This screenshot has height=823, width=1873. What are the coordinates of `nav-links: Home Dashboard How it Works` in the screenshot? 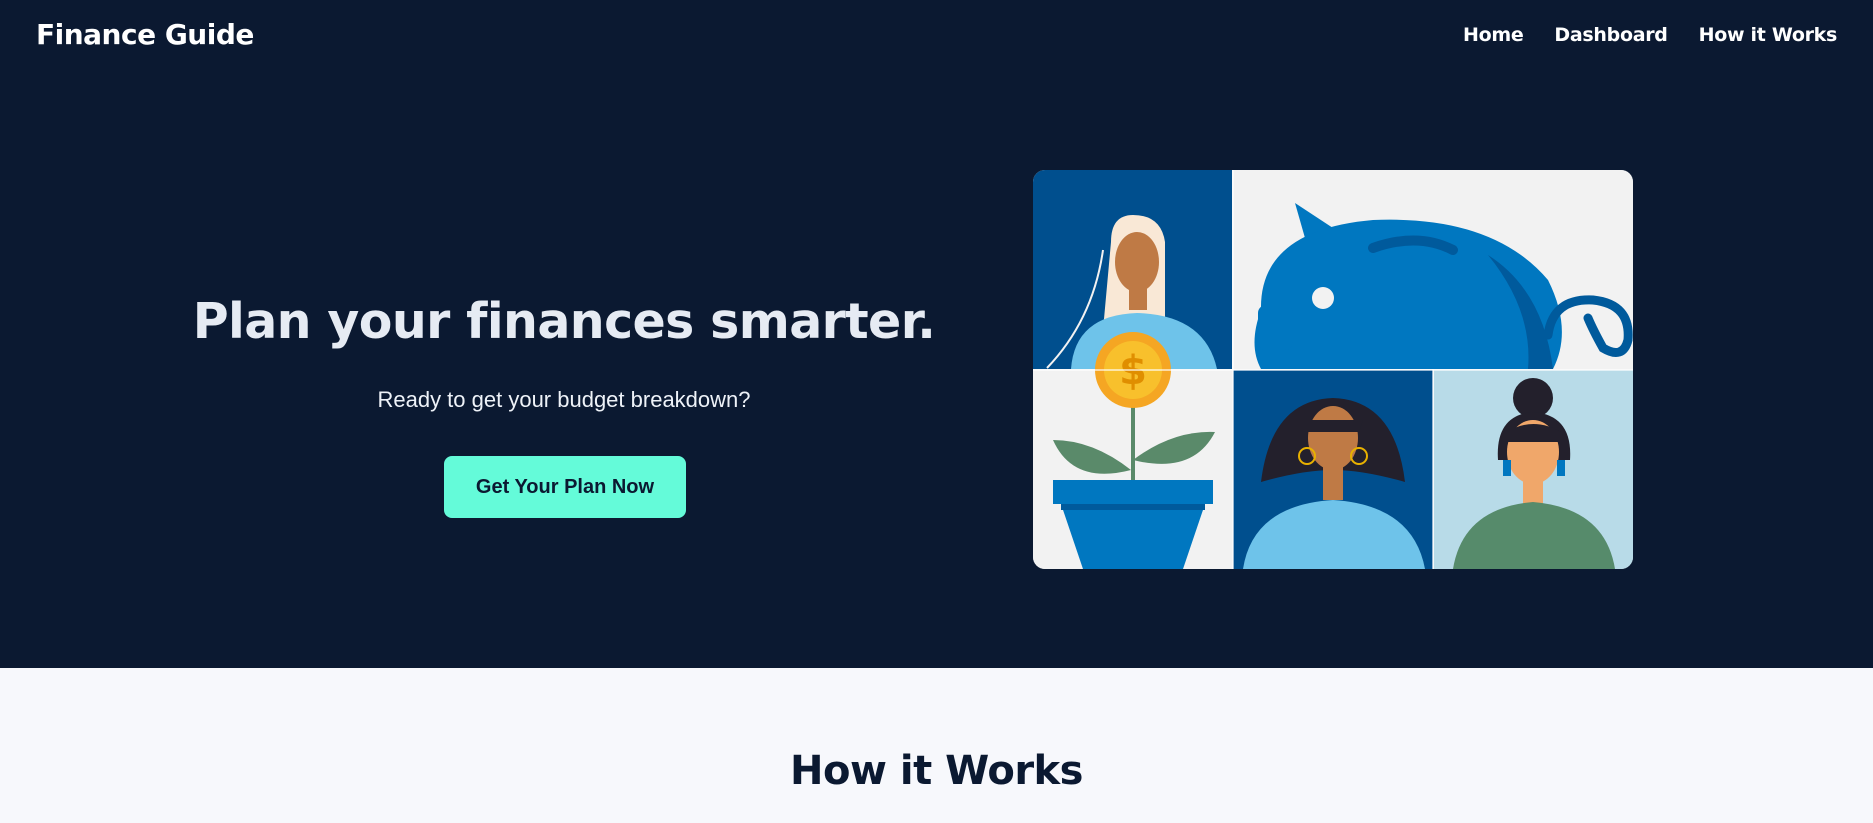 It's located at (1650, 35).